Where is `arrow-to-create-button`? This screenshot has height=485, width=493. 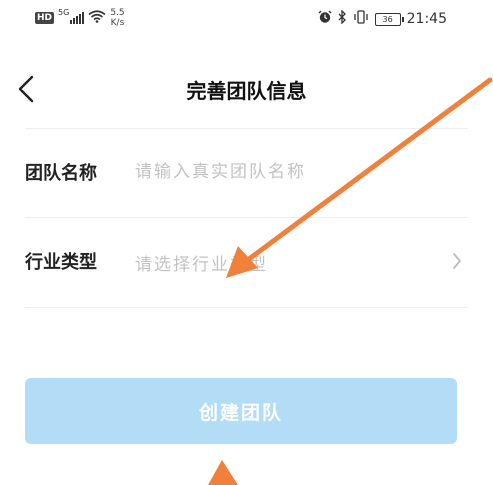 arrow-to-create-button is located at coordinates (223, 472).